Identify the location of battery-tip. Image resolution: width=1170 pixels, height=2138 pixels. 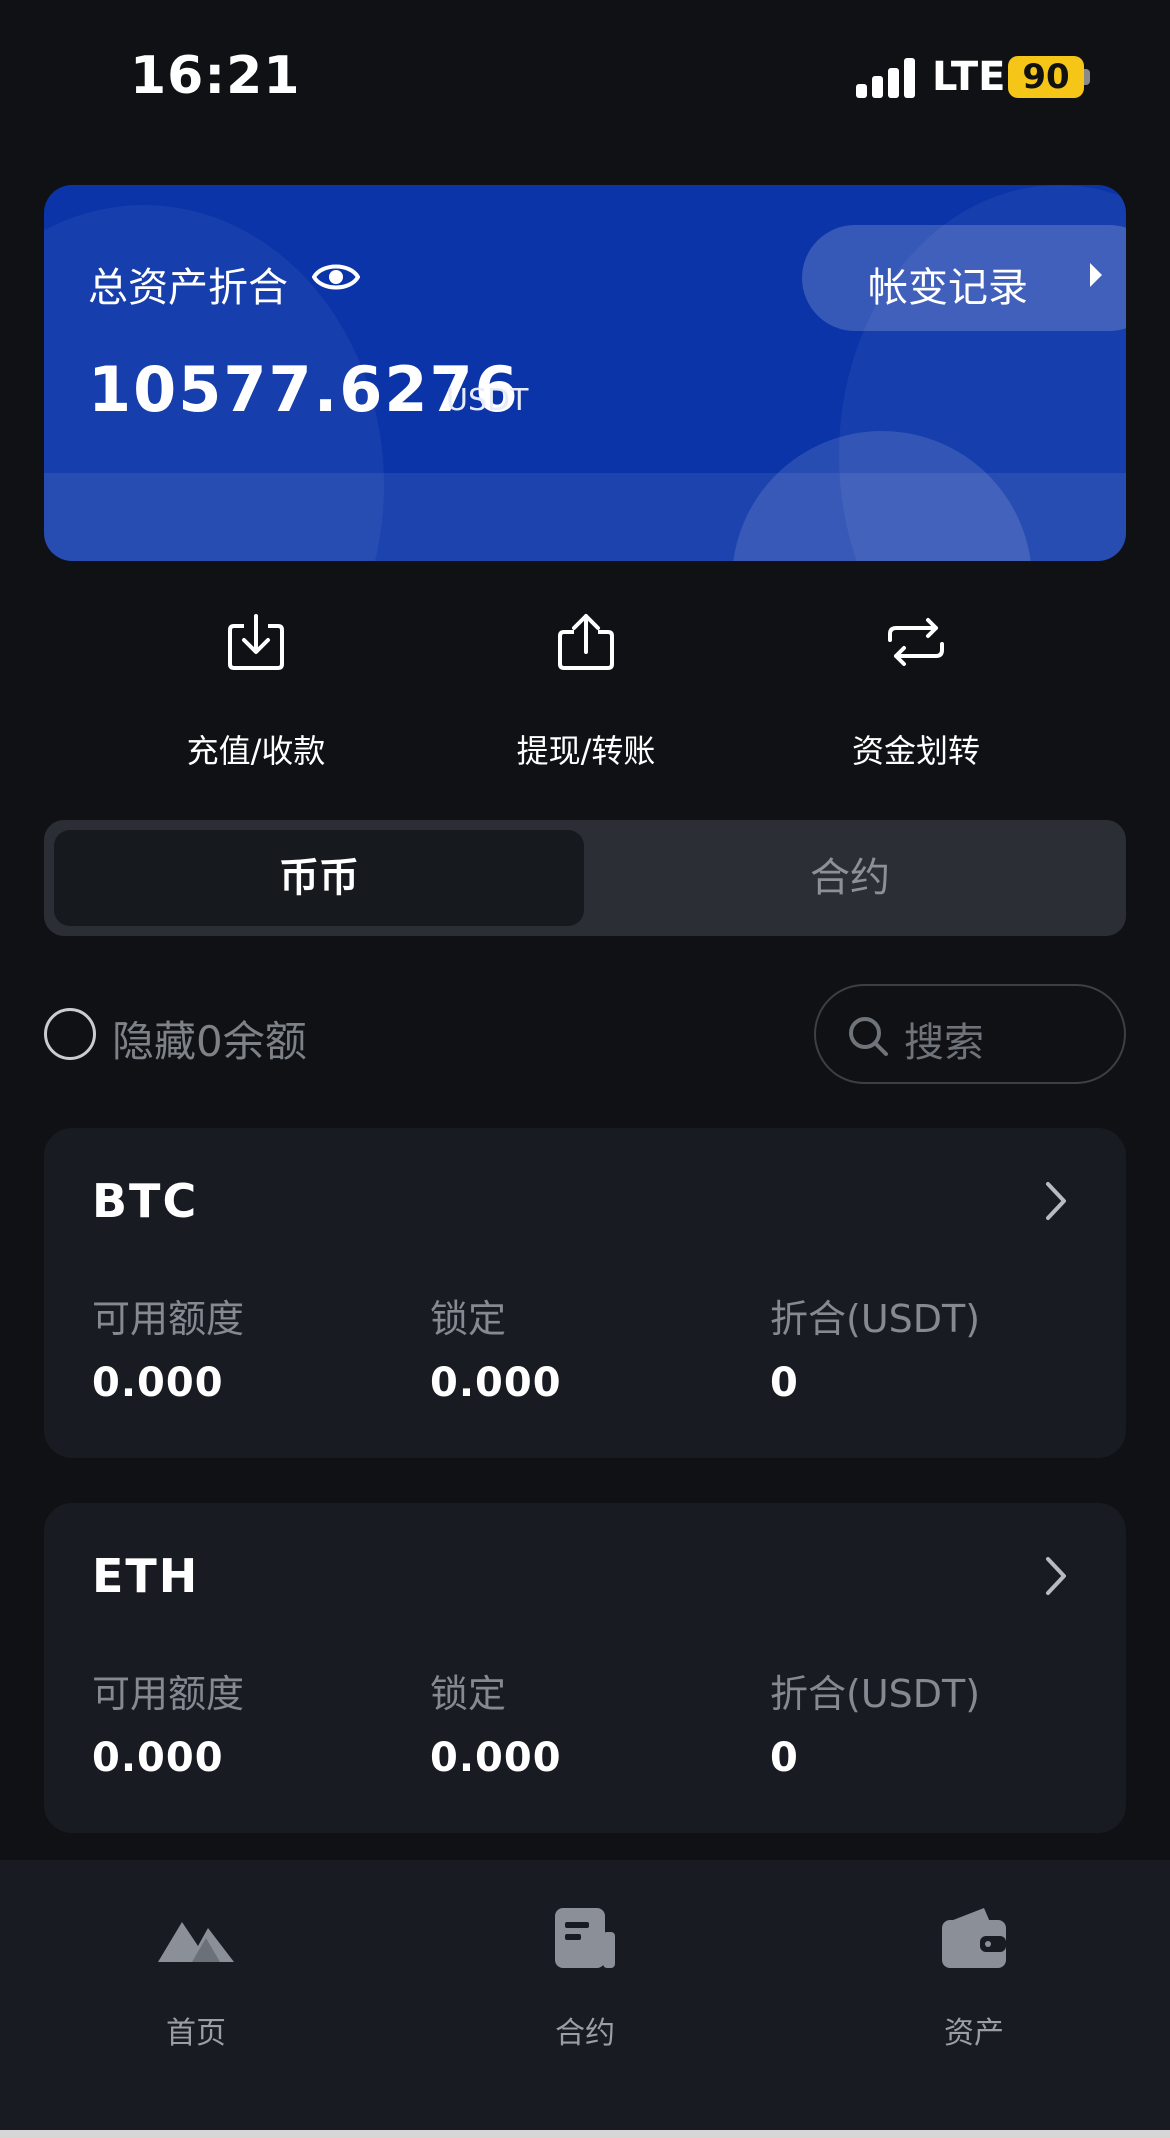
(1087, 77).